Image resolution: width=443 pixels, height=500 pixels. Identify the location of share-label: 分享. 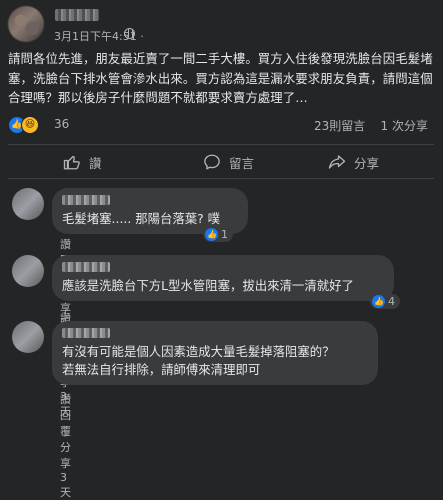
(367, 163).